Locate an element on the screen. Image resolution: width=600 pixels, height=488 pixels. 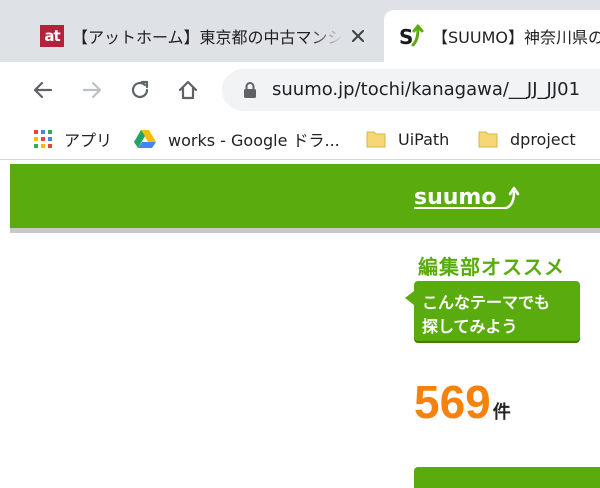
address-bar: suumo.jp/tochi/kanagawa/__JJ_JJ01 is located at coordinates (411, 90).